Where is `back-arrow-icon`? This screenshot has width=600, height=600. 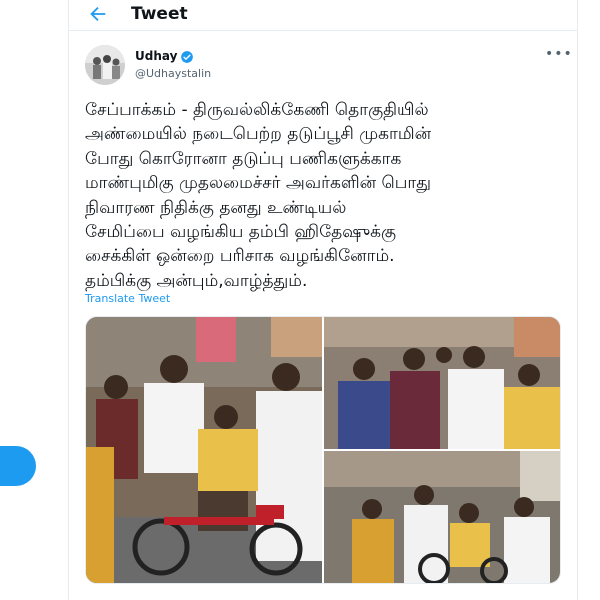 back-arrow-icon is located at coordinates (98, 14).